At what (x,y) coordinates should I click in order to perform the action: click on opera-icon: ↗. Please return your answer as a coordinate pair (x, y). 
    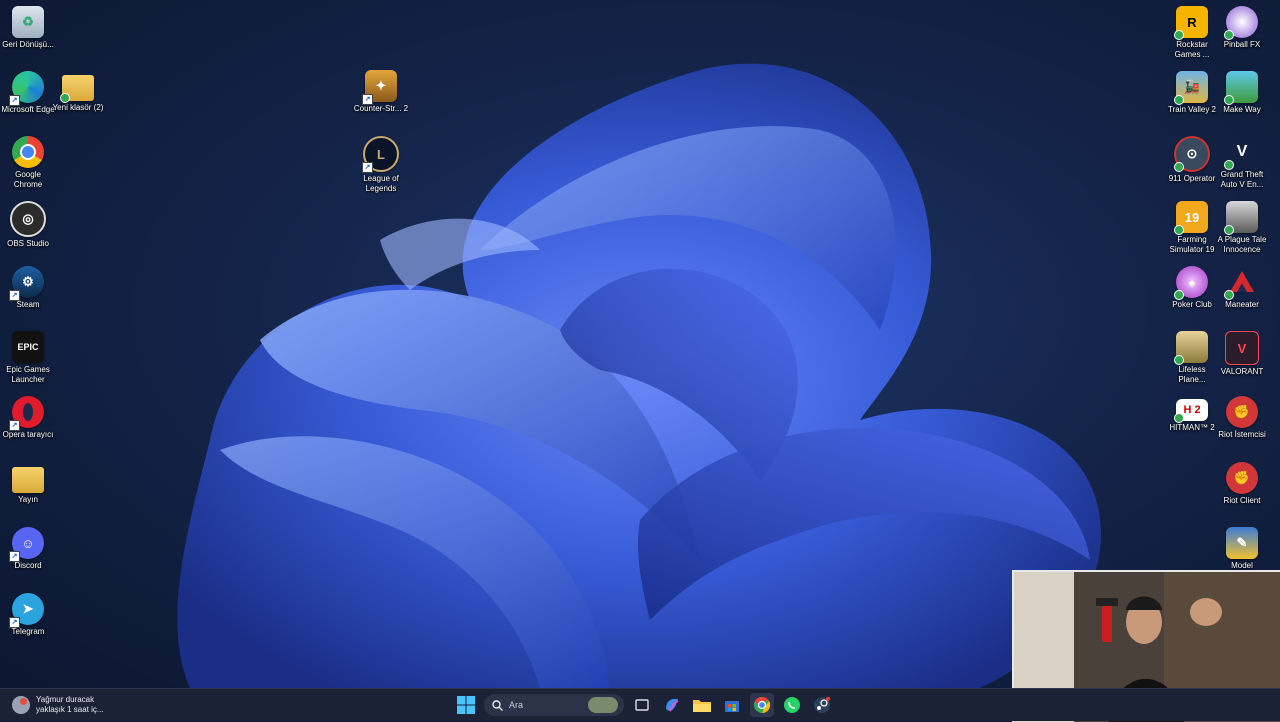
    Looking at the image, I should click on (26, 413).